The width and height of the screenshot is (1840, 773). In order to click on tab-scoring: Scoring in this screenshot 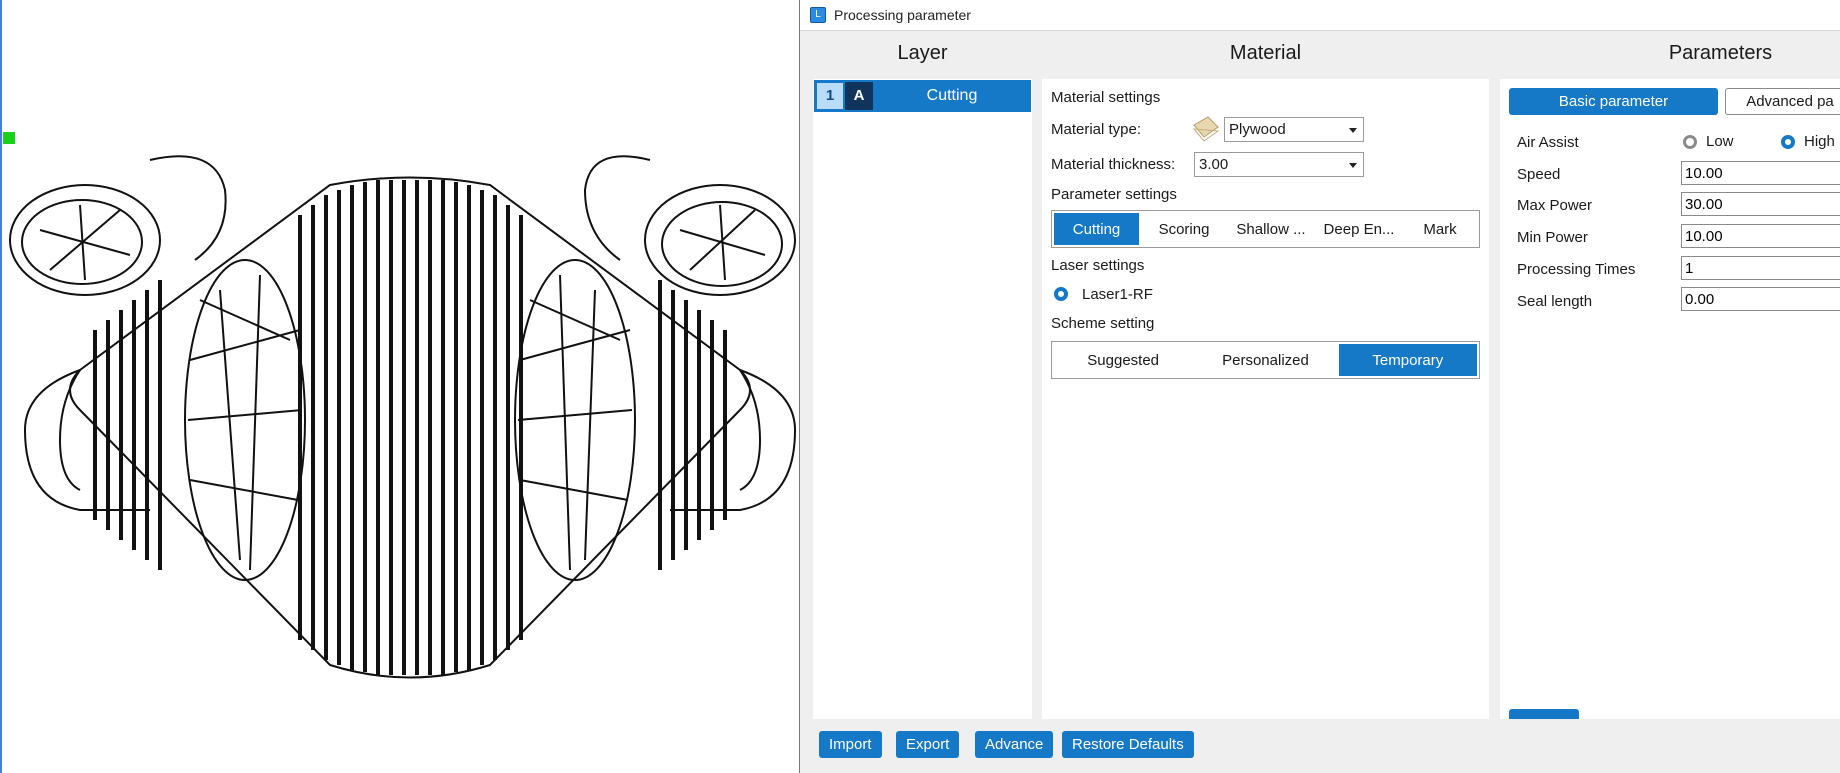, I will do `click(1184, 229)`.